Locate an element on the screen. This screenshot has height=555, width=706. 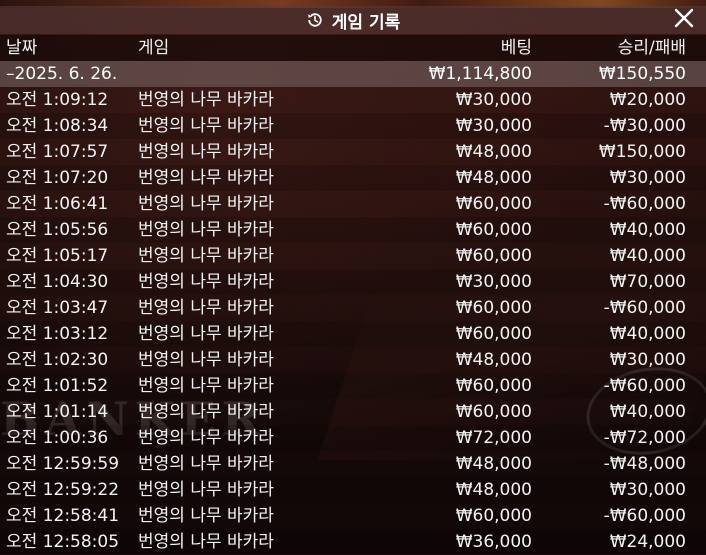
column-header-game: 게임 is located at coordinates (154, 48).